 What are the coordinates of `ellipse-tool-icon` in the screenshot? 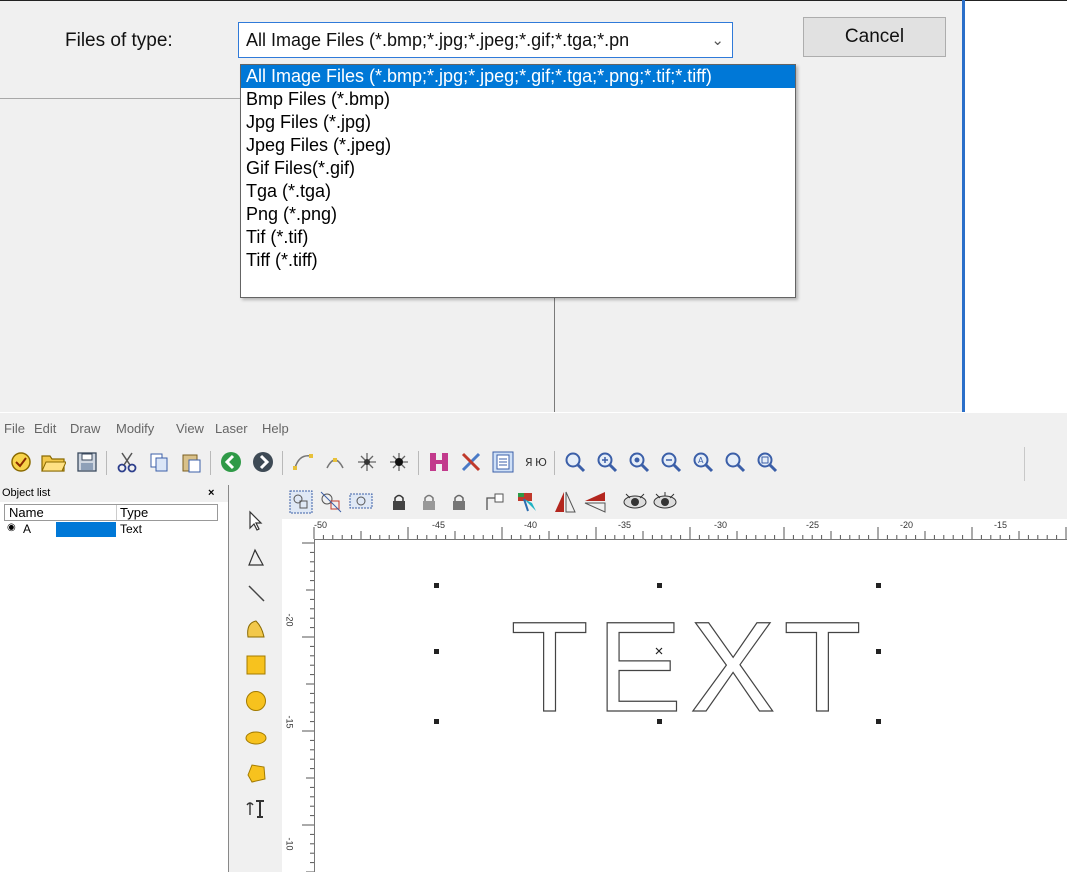 It's located at (256, 737).